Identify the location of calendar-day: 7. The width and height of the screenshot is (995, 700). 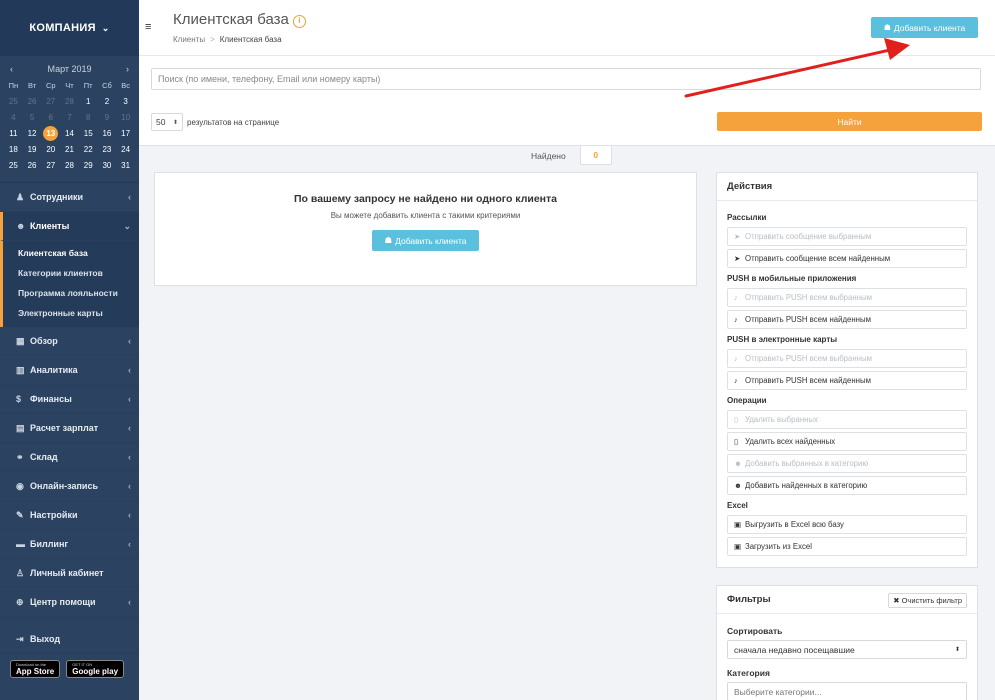
(69, 118).